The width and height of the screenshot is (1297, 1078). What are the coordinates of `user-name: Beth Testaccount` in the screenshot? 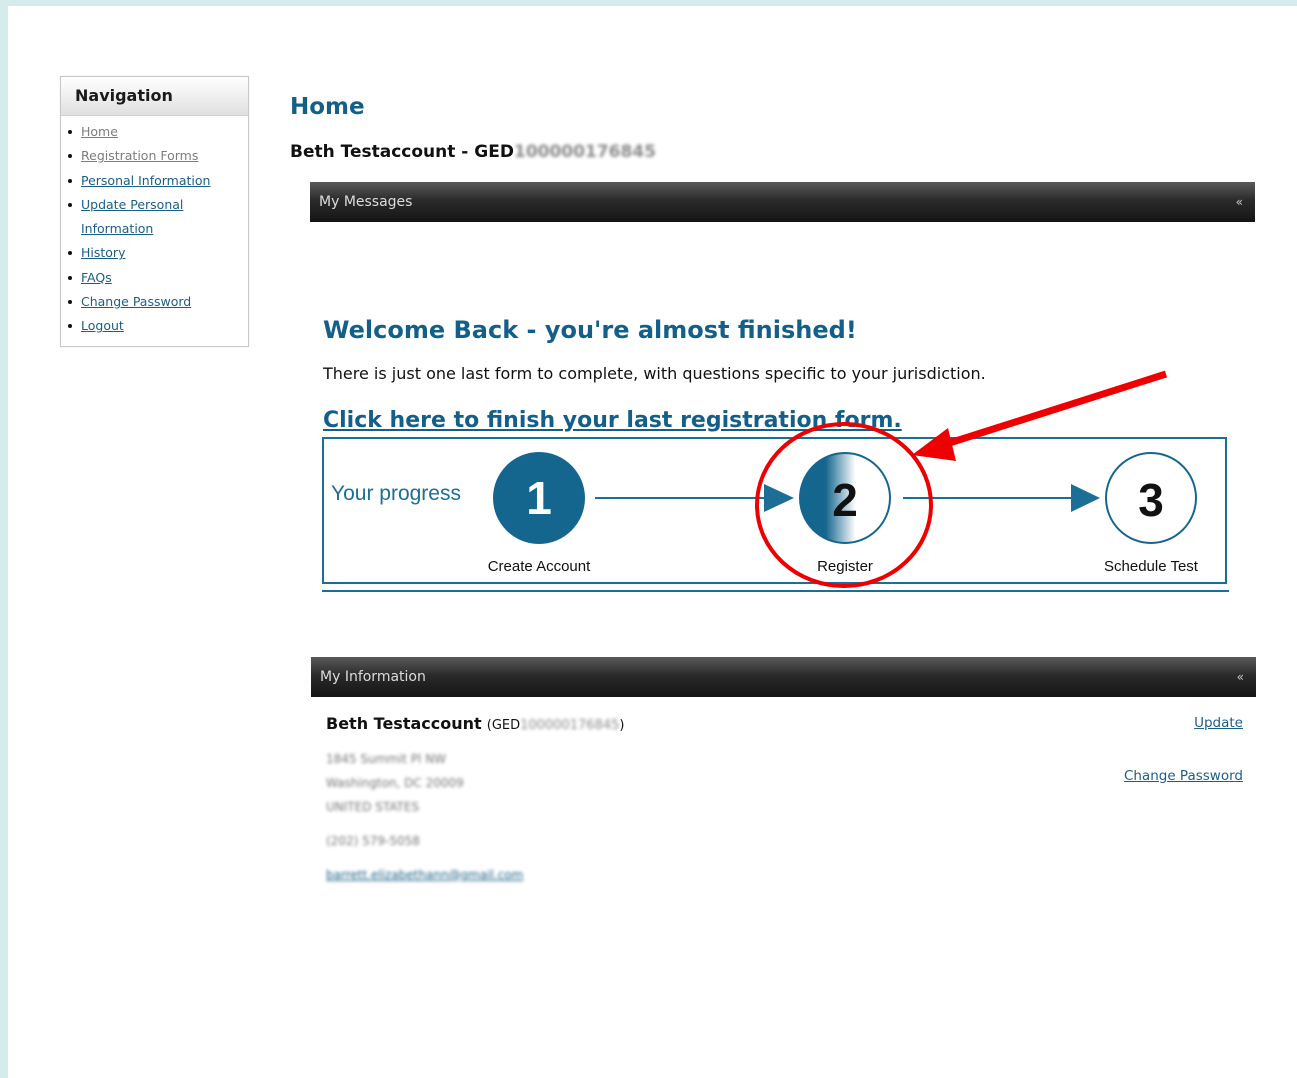 It's located at (373, 152).